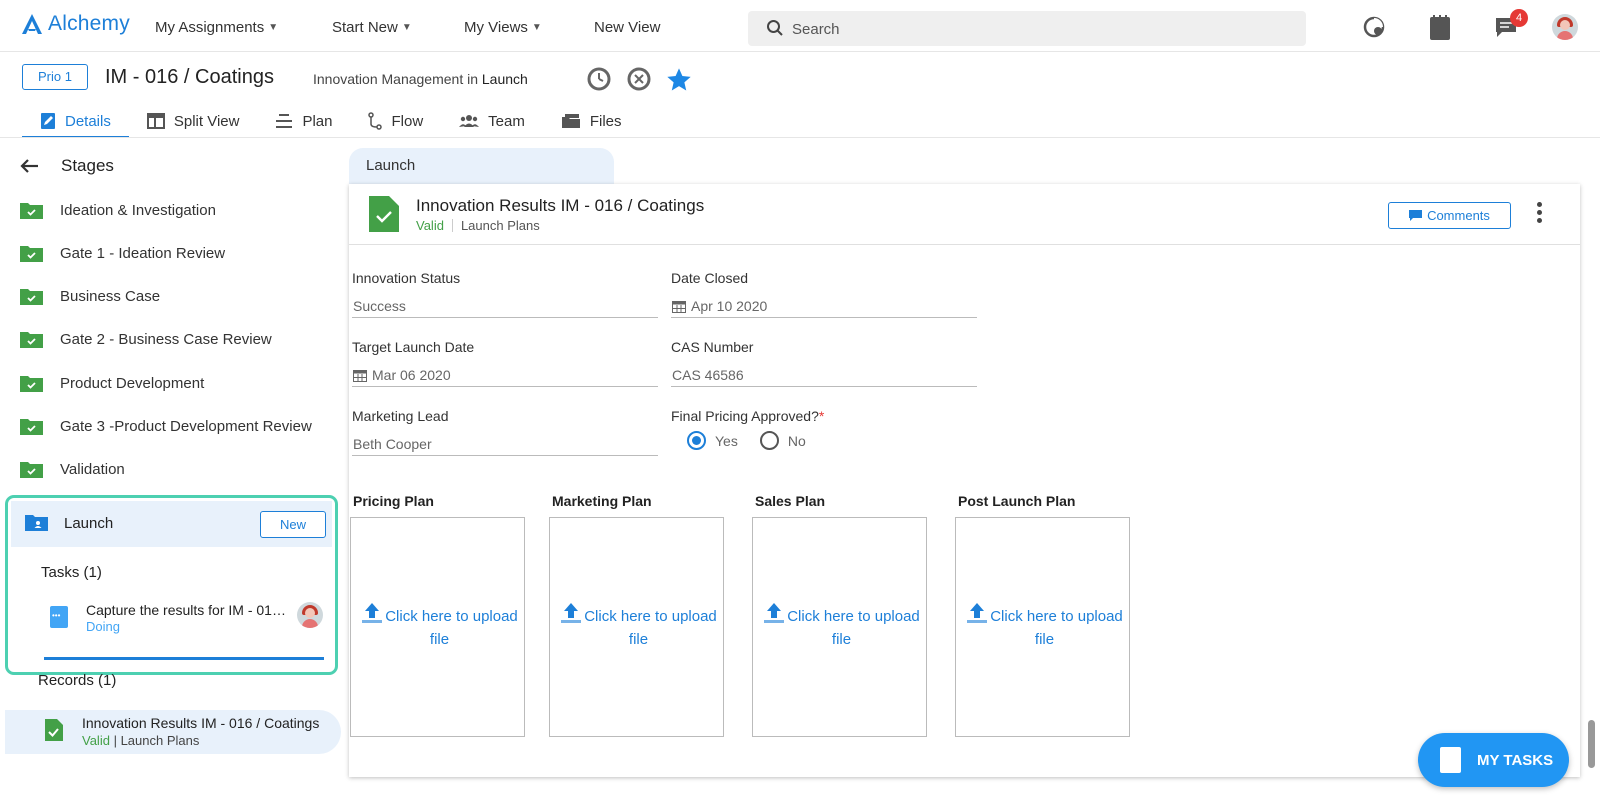  I want to click on nav-my-views: My Views ▼, so click(503, 27).